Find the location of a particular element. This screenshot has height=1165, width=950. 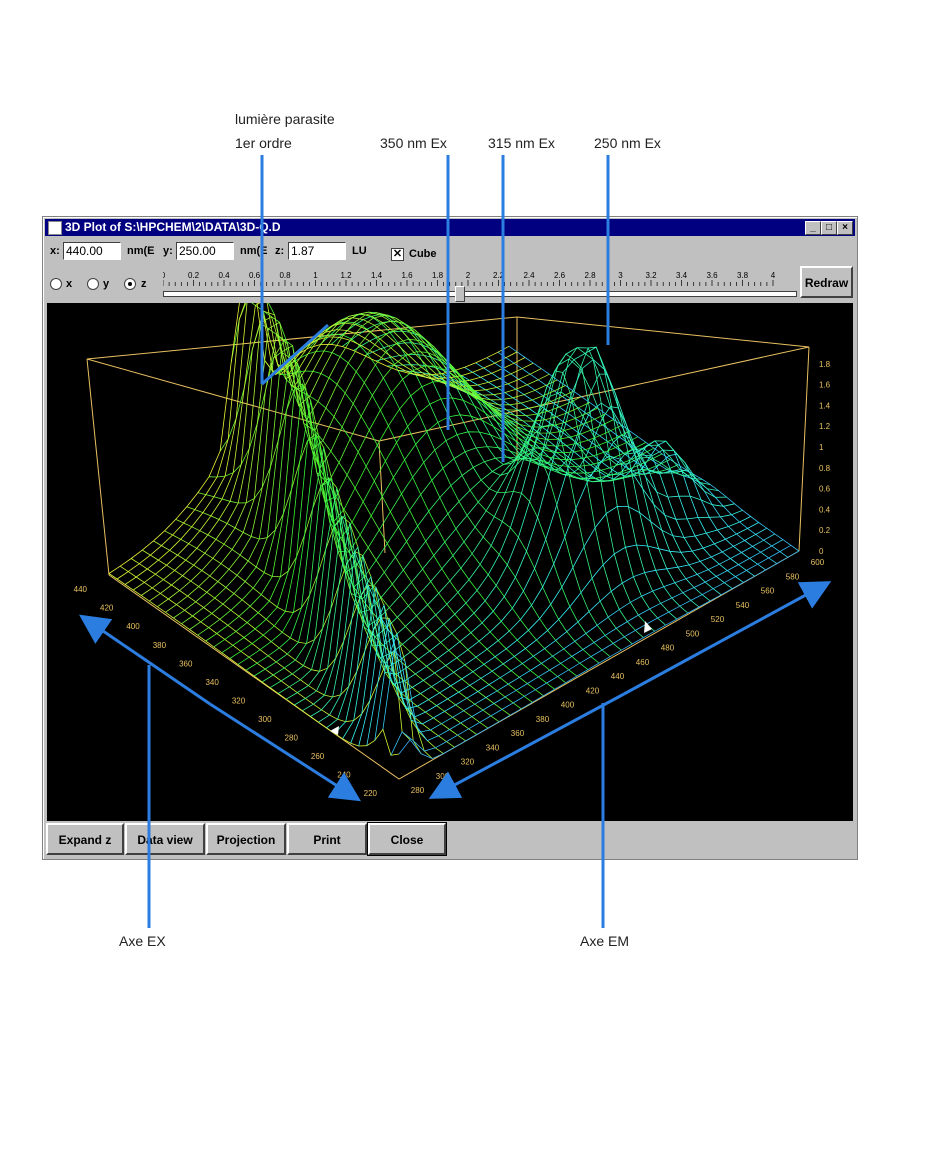

ruler-tick-label: 2.6 is located at coordinates (560, 275).